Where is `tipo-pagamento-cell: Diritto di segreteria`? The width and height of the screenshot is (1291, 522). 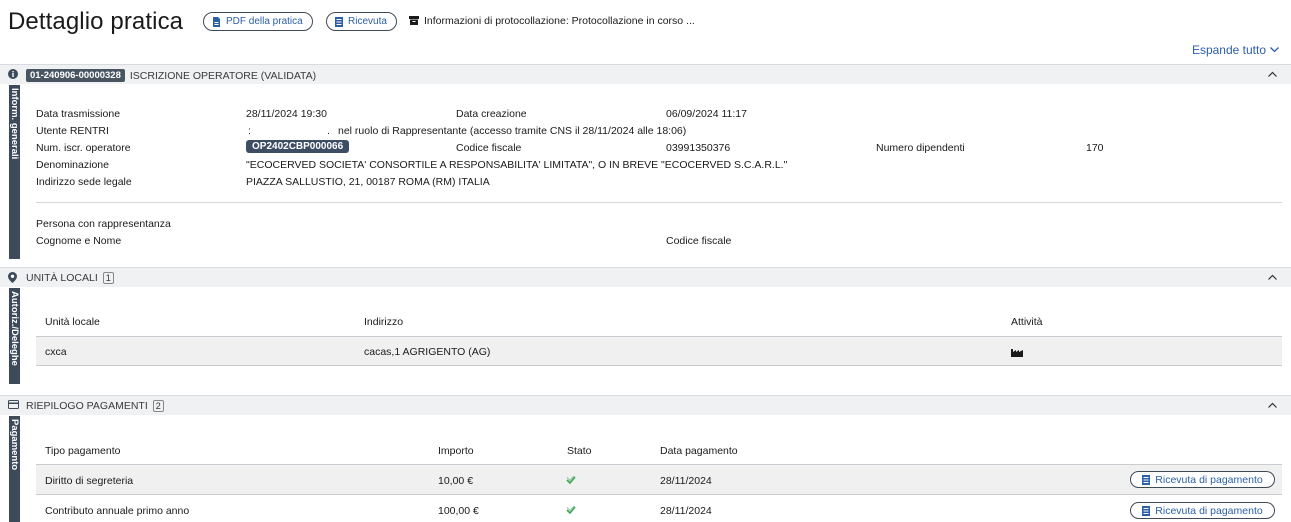
tipo-pagamento-cell: Diritto di segreteria is located at coordinates (89, 481).